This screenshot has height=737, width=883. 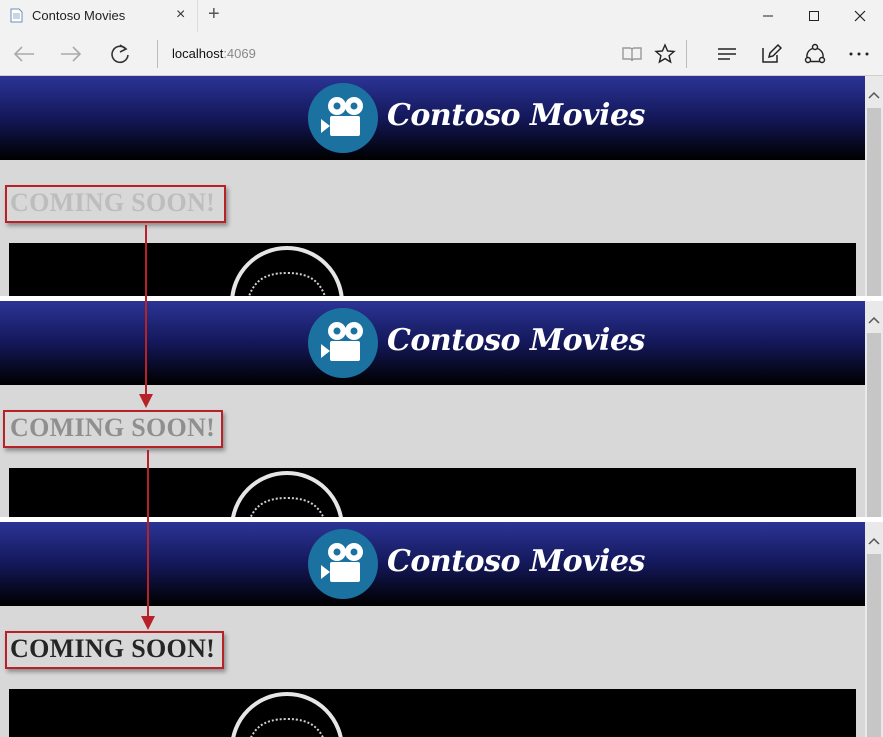 What do you see at coordinates (198, 53) in the screenshot?
I see `url-host: localhost` at bounding box center [198, 53].